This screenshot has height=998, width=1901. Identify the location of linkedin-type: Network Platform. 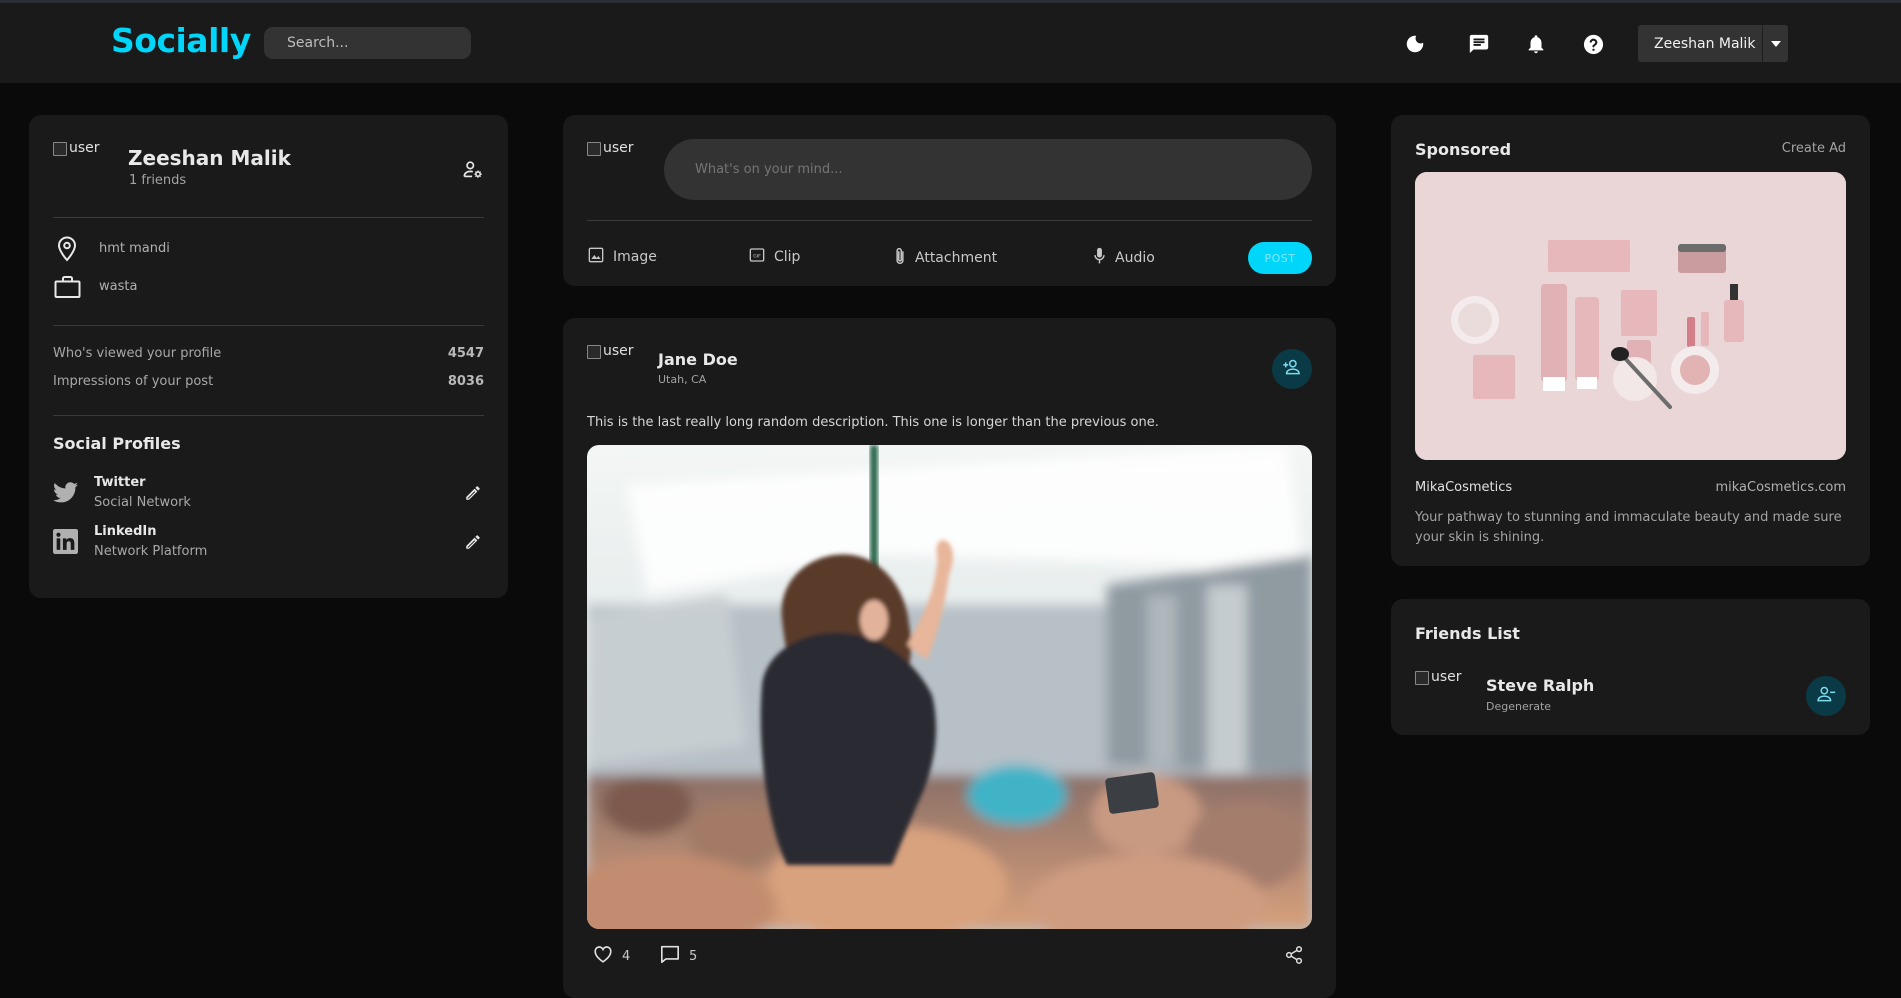
(151, 551).